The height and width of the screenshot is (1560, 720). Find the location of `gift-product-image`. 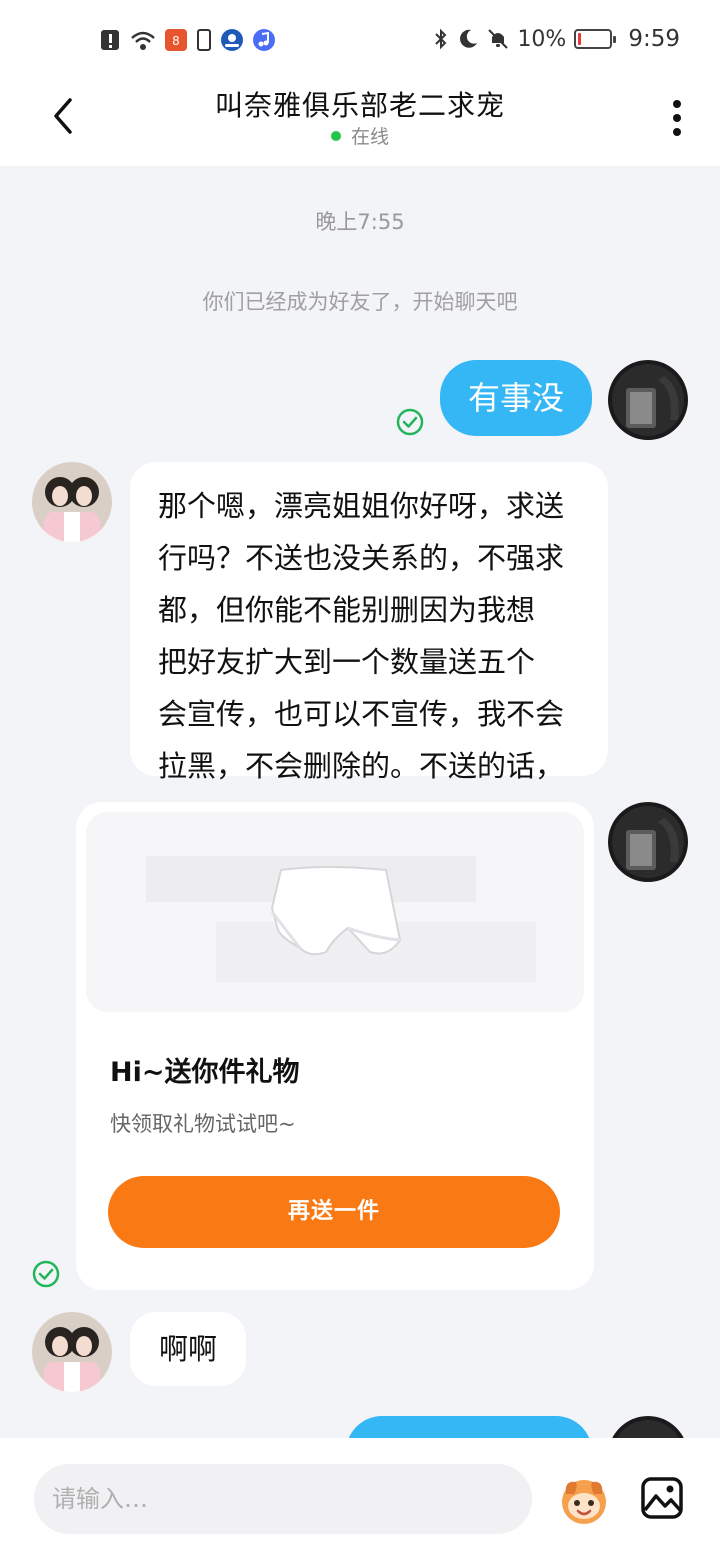

gift-product-image is located at coordinates (335, 912).